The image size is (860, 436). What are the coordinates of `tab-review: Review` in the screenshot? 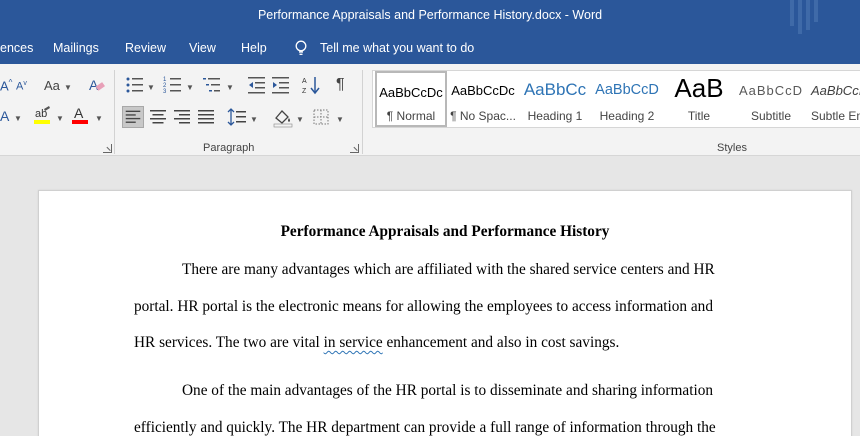 It's located at (145, 48).